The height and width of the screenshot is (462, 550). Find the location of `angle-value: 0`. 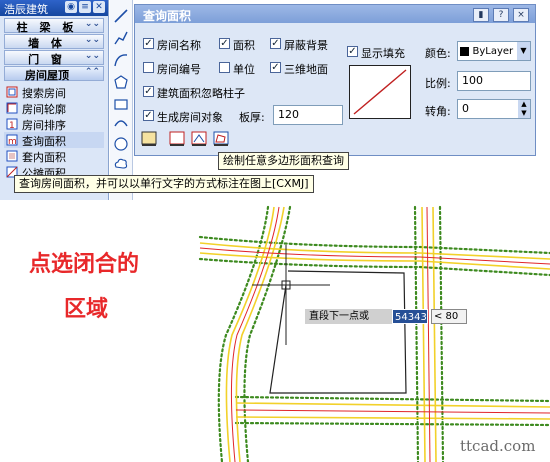

angle-value: 0 is located at coordinates (465, 108).